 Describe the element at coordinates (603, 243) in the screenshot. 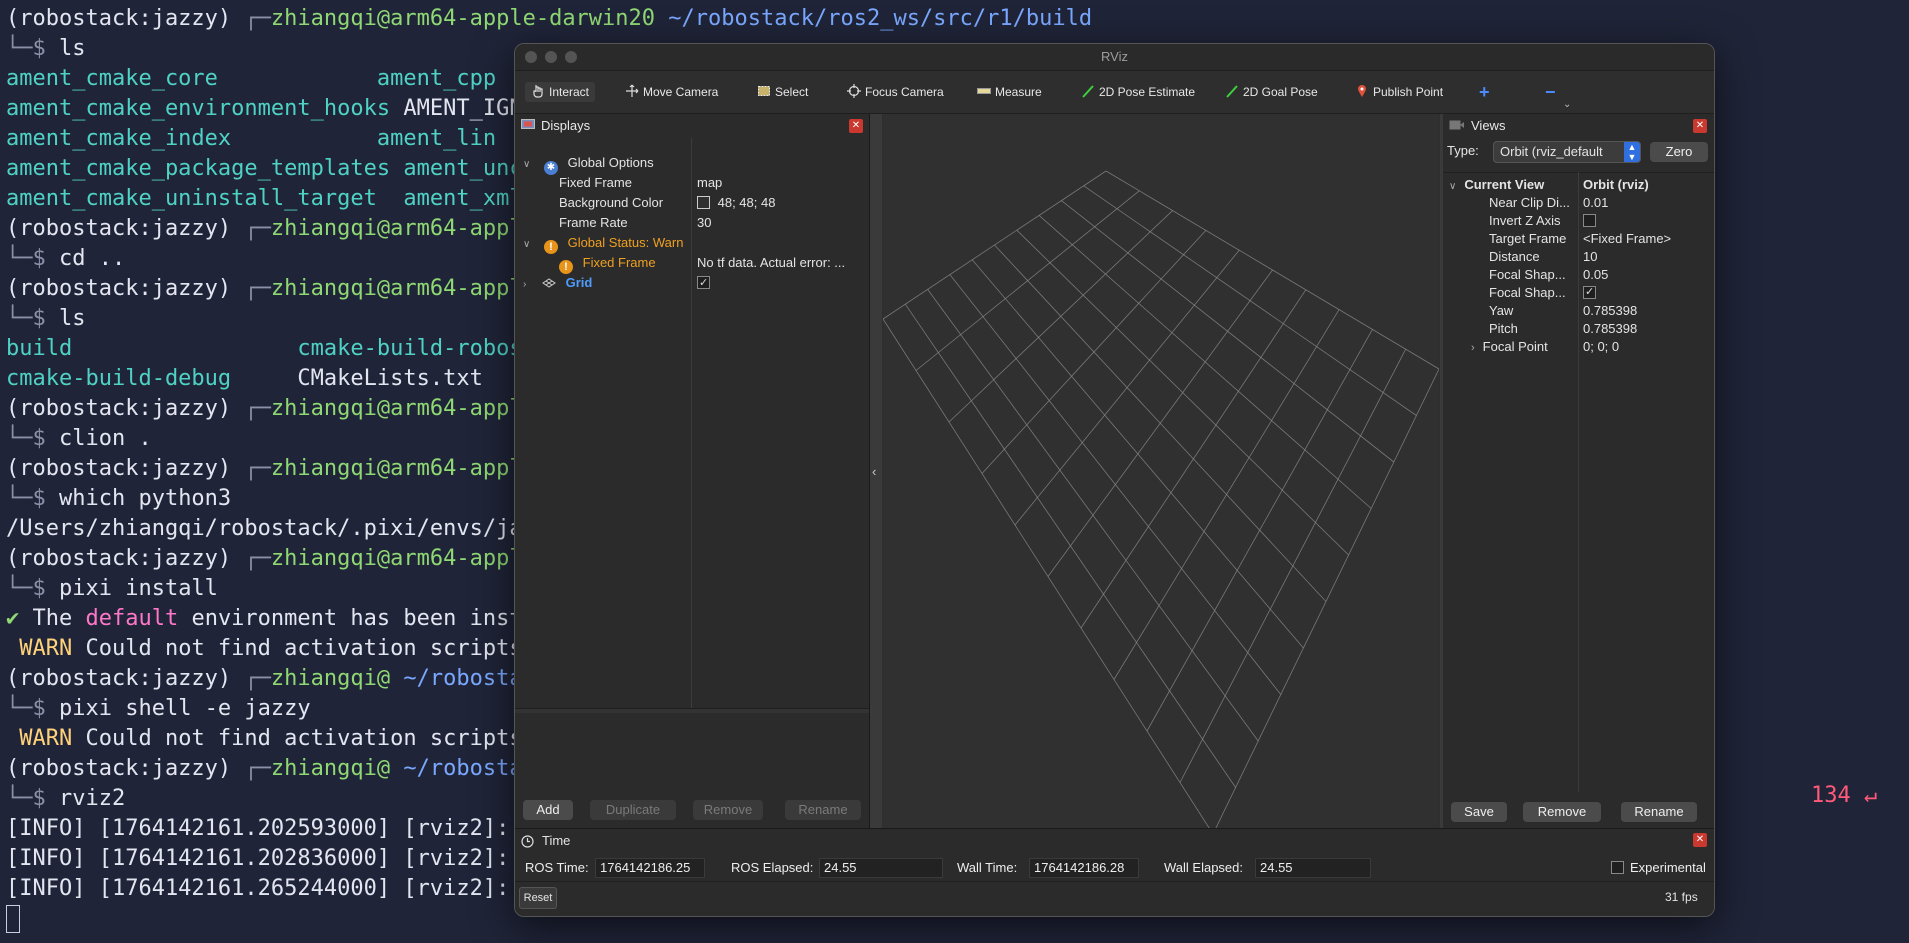

I see `tree-item-global-status: ∨ ! Global Status: Warn` at that location.